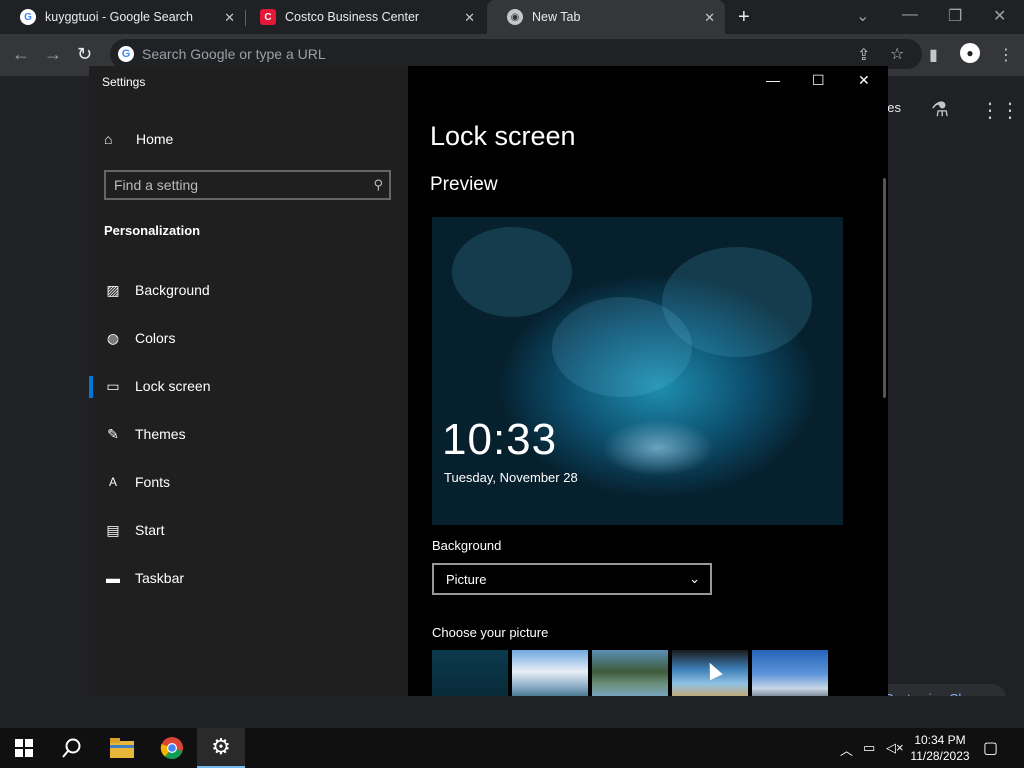 Image resolution: width=1024 pixels, height=768 pixels. What do you see at coordinates (790, 673) in the screenshot?
I see `thumbnail-blue-sky` at bounding box center [790, 673].